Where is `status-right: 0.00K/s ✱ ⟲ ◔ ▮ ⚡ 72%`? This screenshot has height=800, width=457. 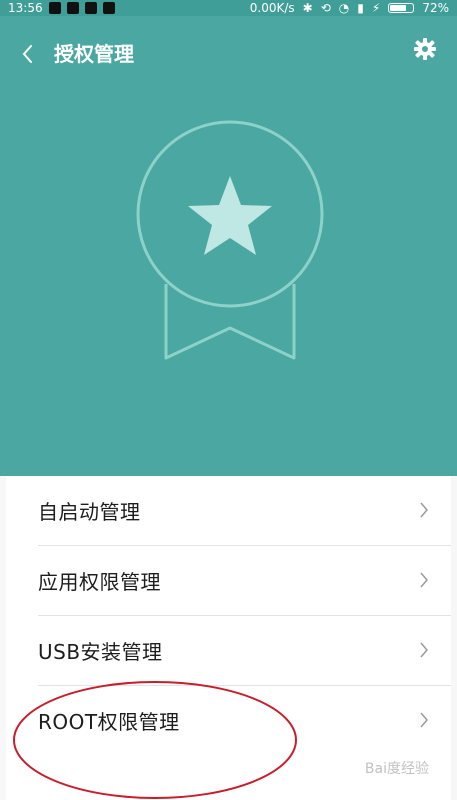
status-right: 0.00K/s ✱ ⟲ ◔ ▮ ⚡ 72% is located at coordinates (349, 8).